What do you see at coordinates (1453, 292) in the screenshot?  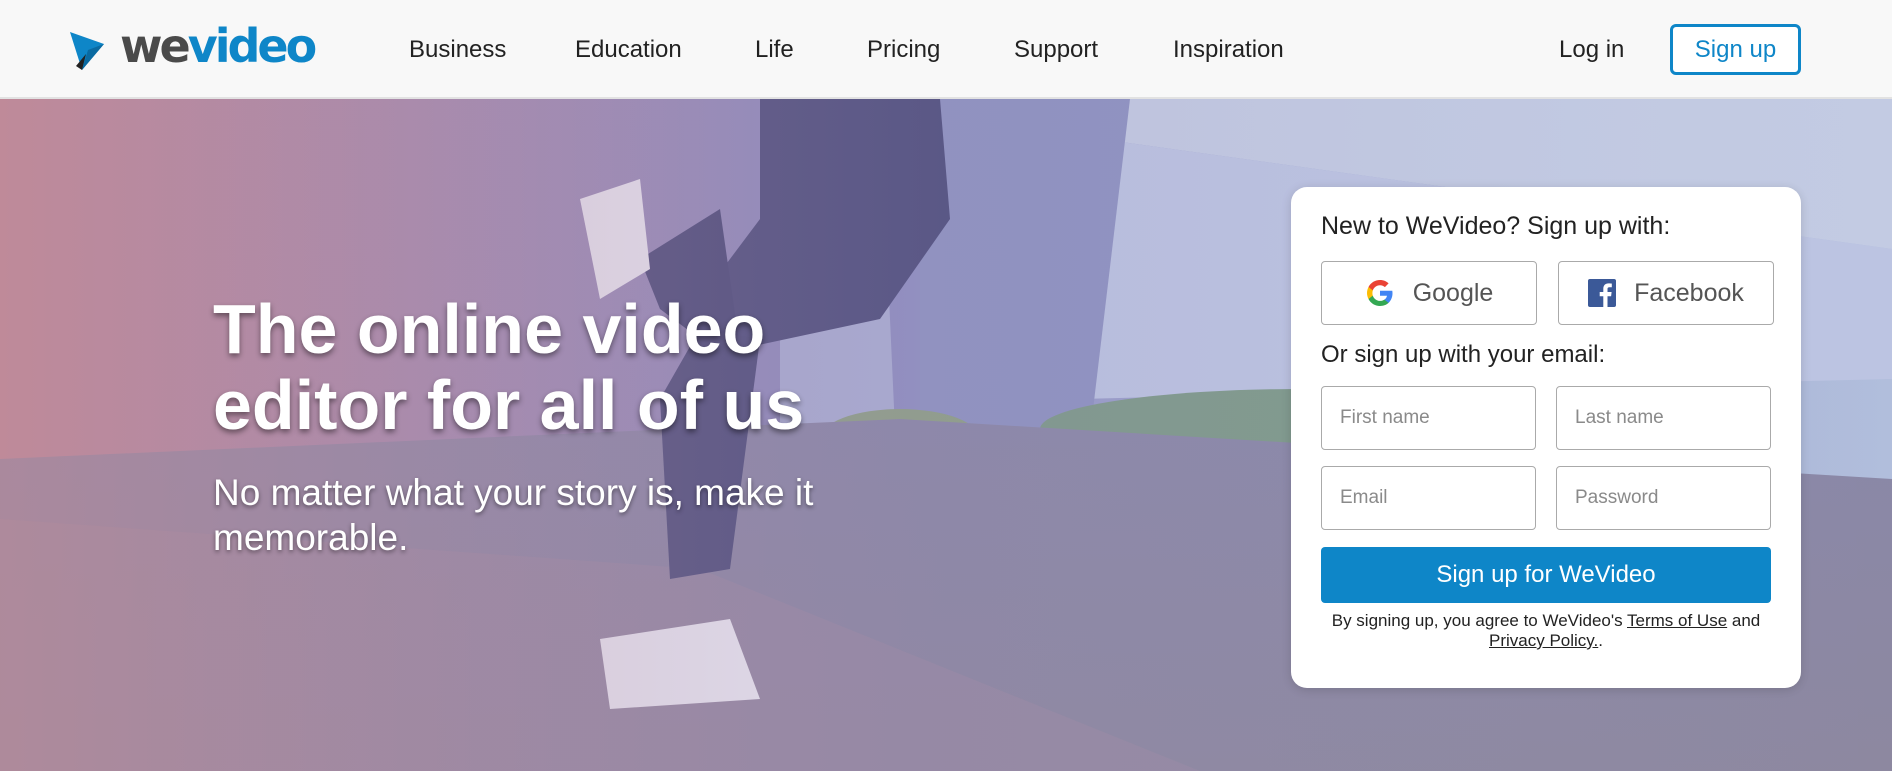 I see `google-label: Google` at bounding box center [1453, 292].